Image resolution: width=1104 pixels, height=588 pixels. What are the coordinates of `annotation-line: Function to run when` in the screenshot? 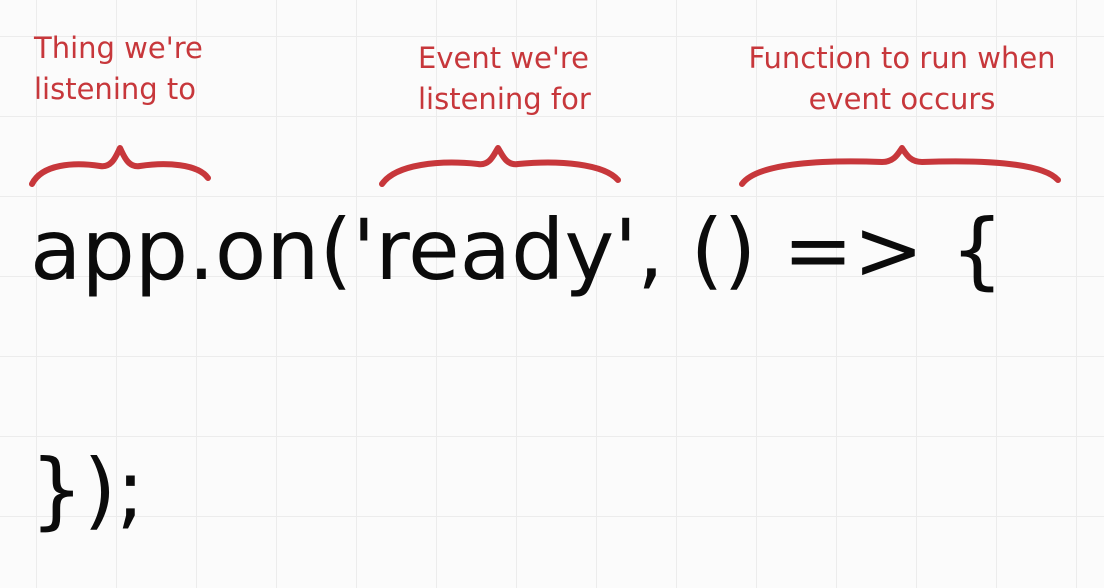 It's located at (902, 58).